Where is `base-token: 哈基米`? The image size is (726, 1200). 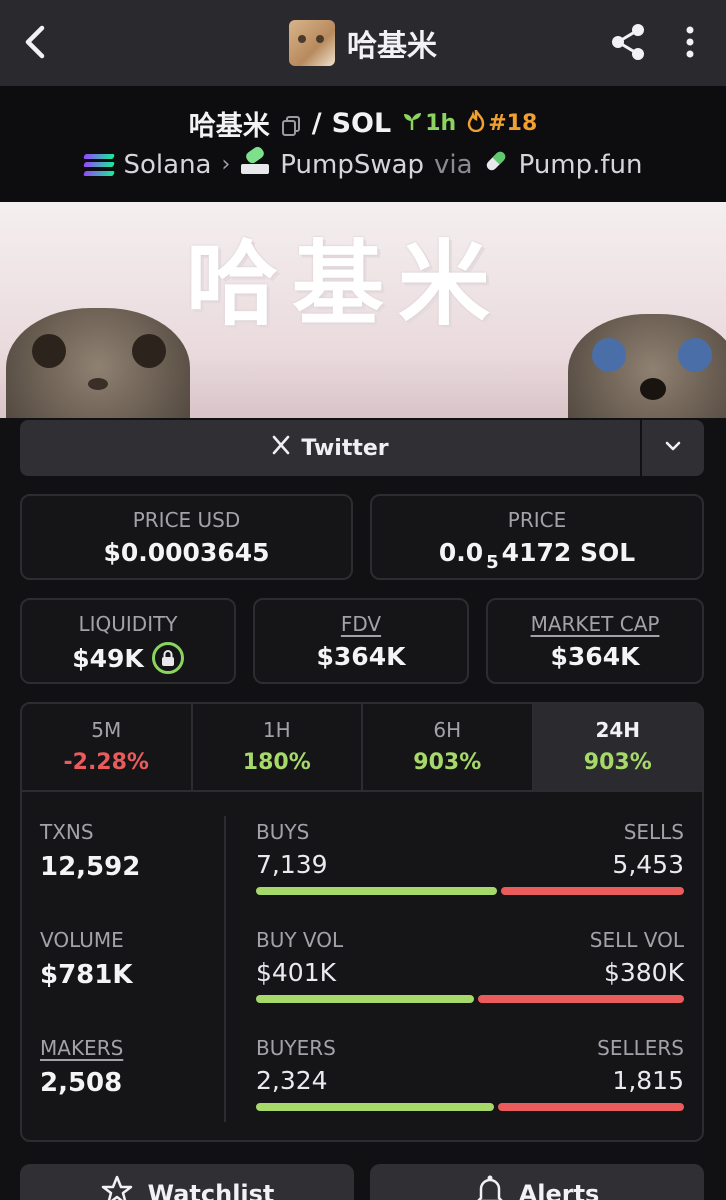
base-token: 哈基米 is located at coordinates (229, 126).